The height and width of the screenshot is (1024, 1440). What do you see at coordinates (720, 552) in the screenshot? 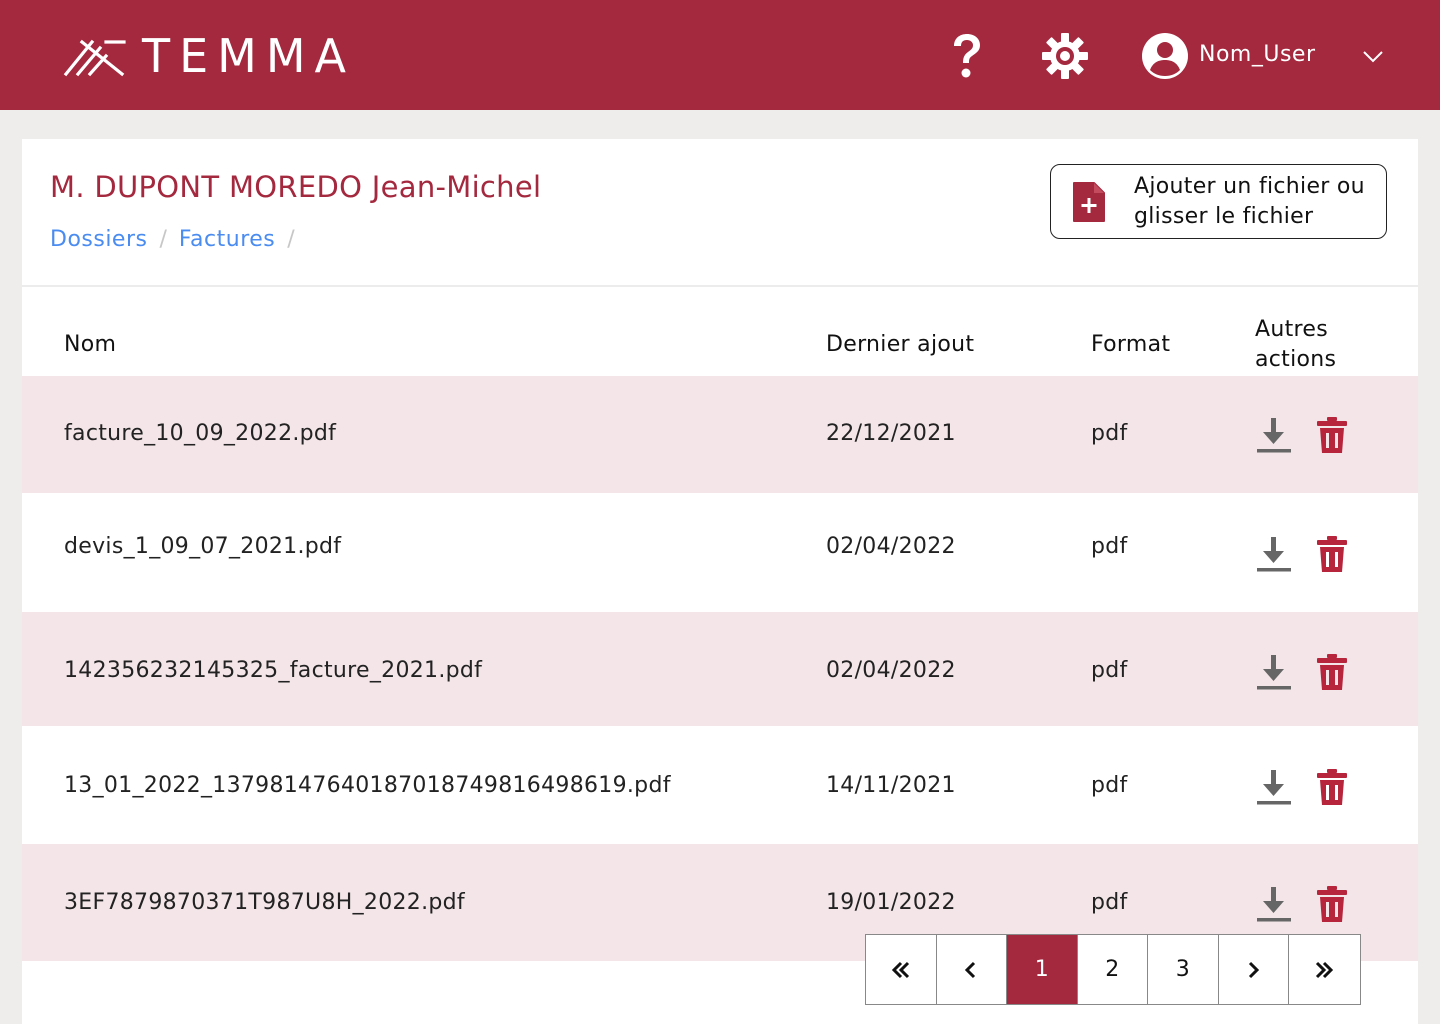
I see `table-row: devis_1_09_07_2021.pdf 02/04/2022 pdf` at bounding box center [720, 552].